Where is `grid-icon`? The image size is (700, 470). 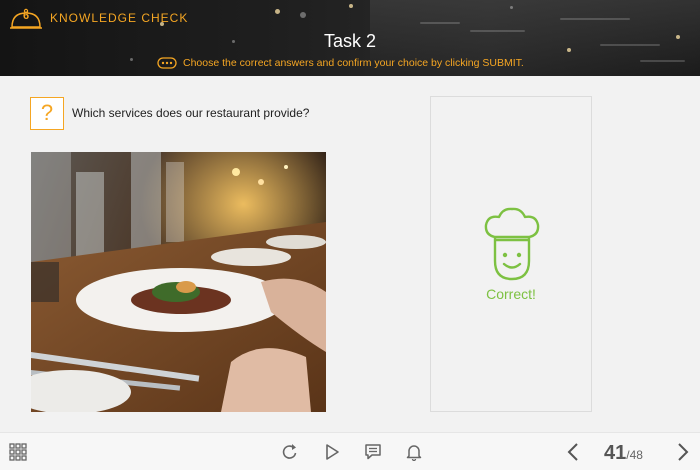 grid-icon is located at coordinates (18, 452).